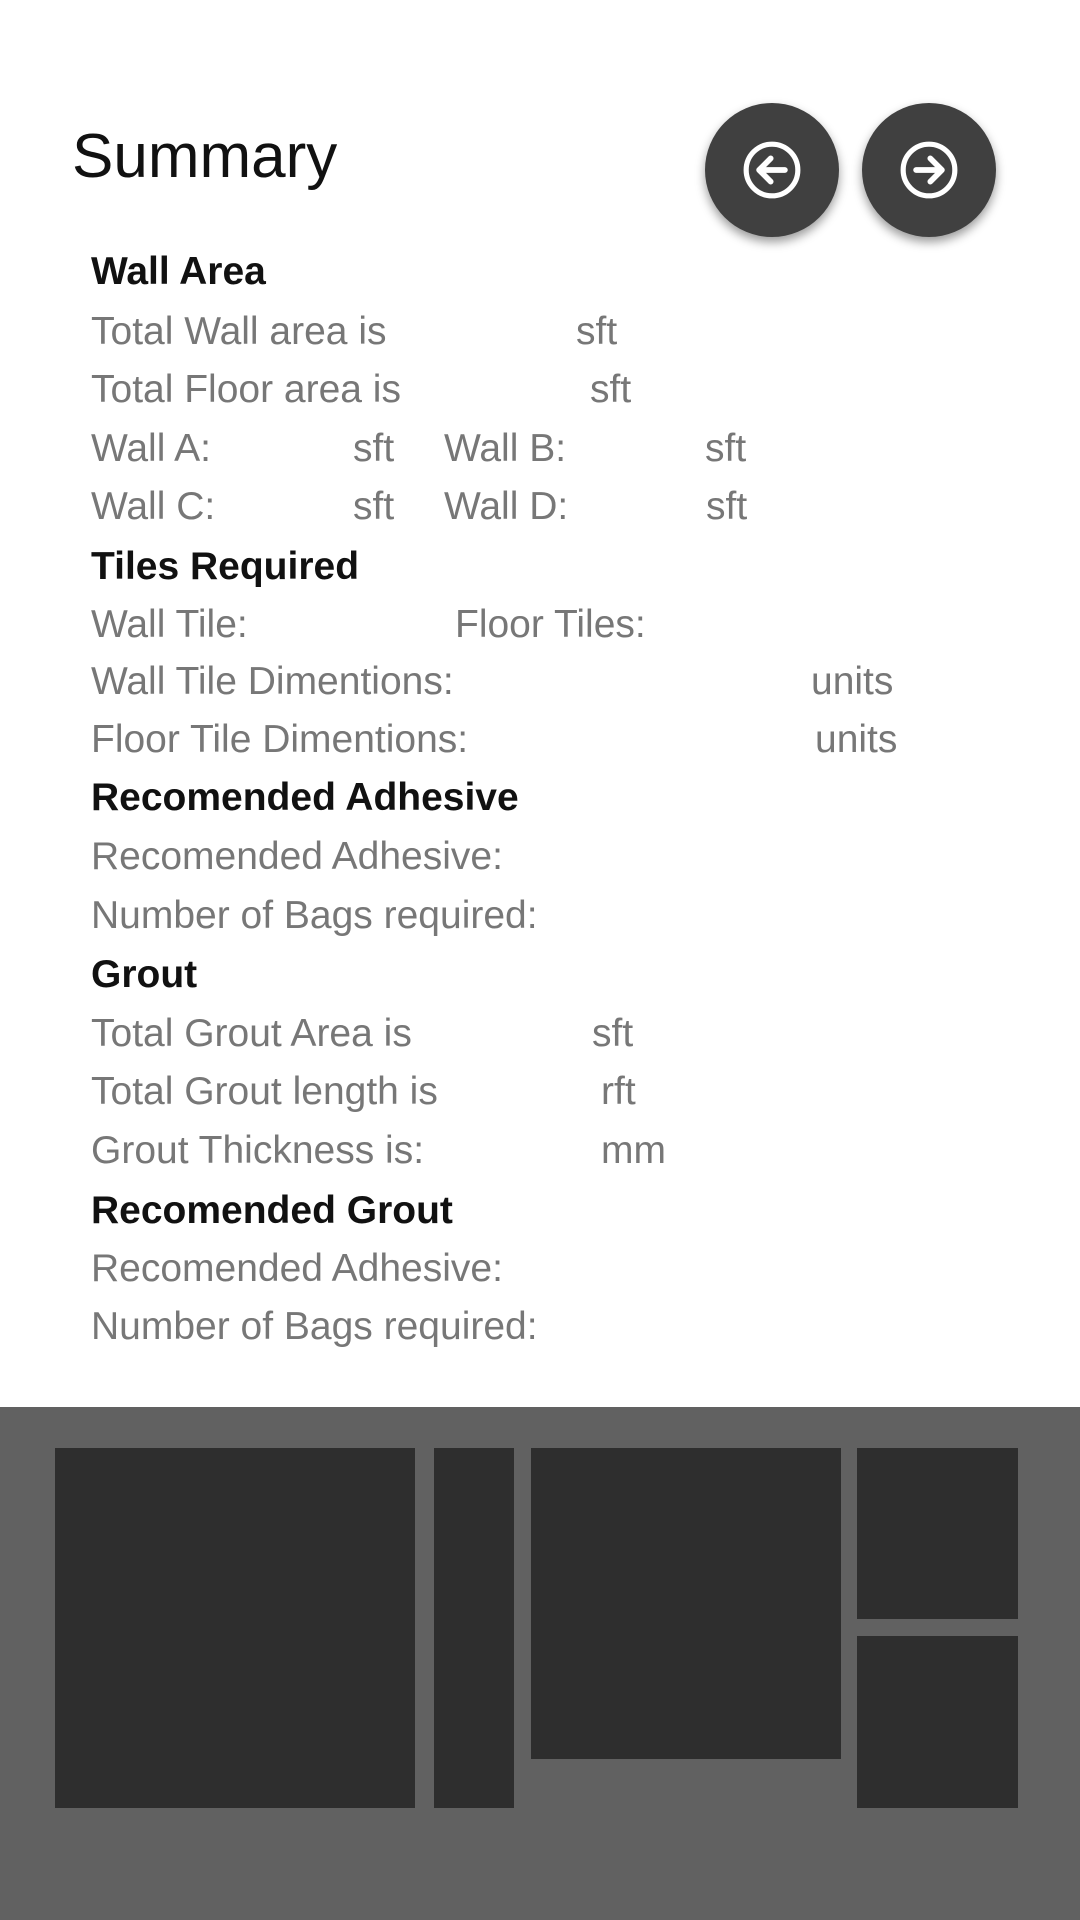  Describe the element at coordinates (611, 389) in the screenshot. I see `total-floor-area-unit: sft` at that location.